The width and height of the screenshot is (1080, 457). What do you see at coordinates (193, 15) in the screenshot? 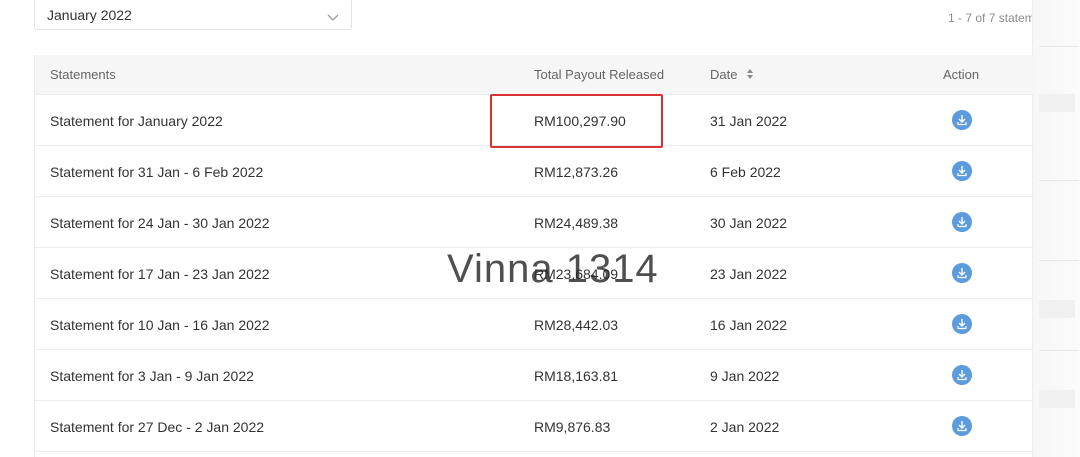
I see `month-select: January 2022` at bounding box center [193, 15].